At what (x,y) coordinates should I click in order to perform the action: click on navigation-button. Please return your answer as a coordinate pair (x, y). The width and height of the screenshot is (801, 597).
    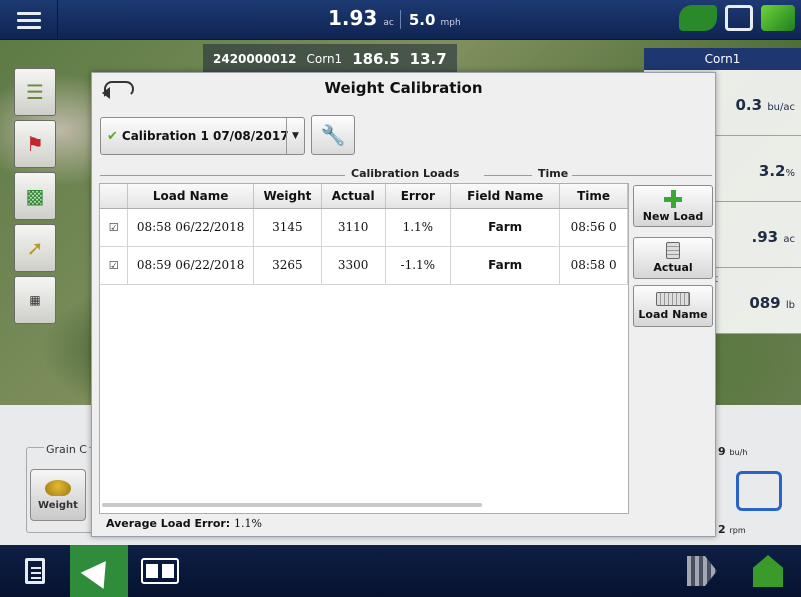
    Looking at the image, I should click on (99, 571).